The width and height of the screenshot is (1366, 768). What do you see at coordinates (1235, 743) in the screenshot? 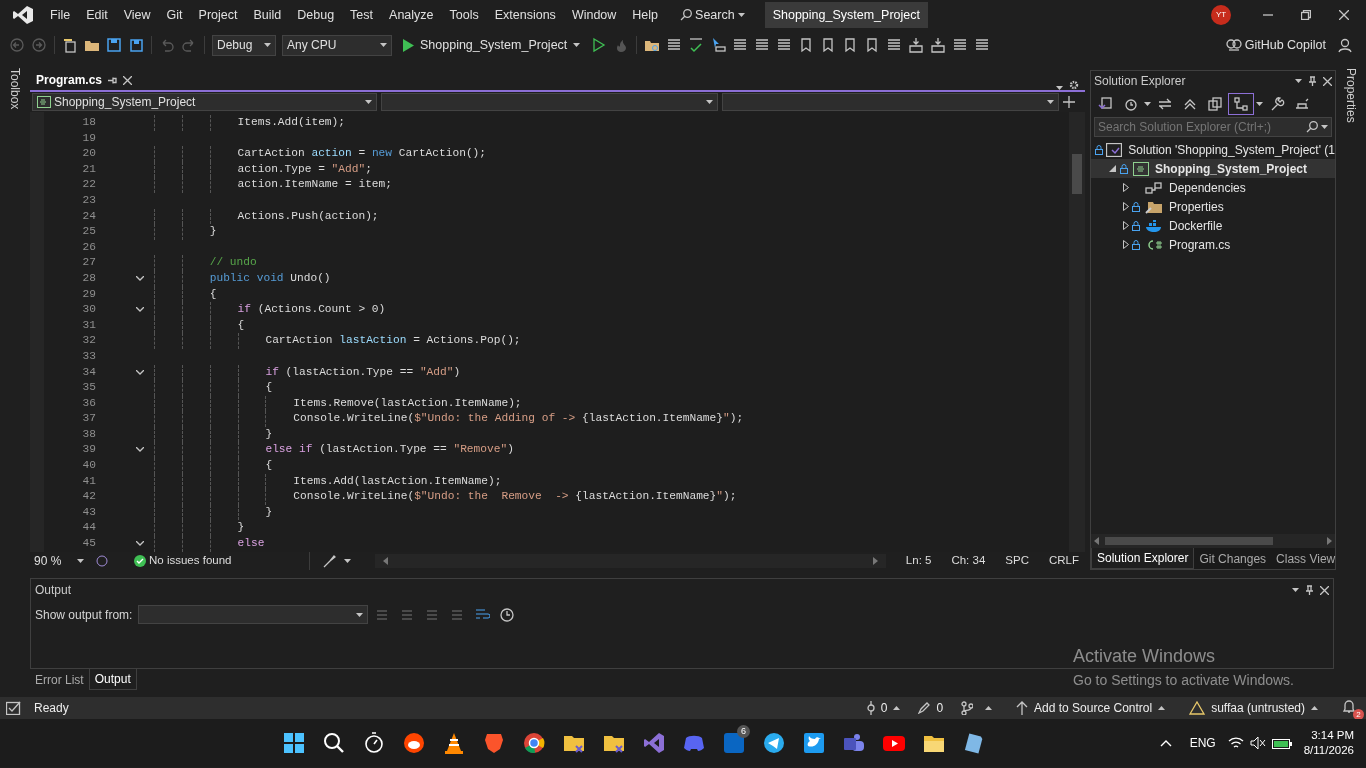
I see `wifi-icon` at bounding box center [1235, 743].